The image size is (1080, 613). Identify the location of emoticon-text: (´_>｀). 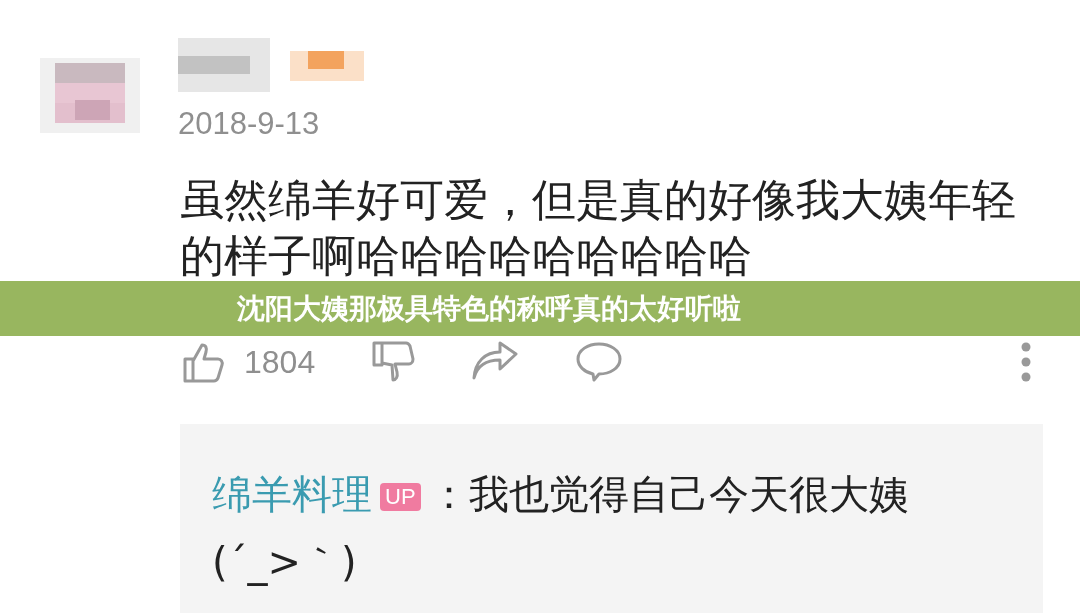
(284, 563).